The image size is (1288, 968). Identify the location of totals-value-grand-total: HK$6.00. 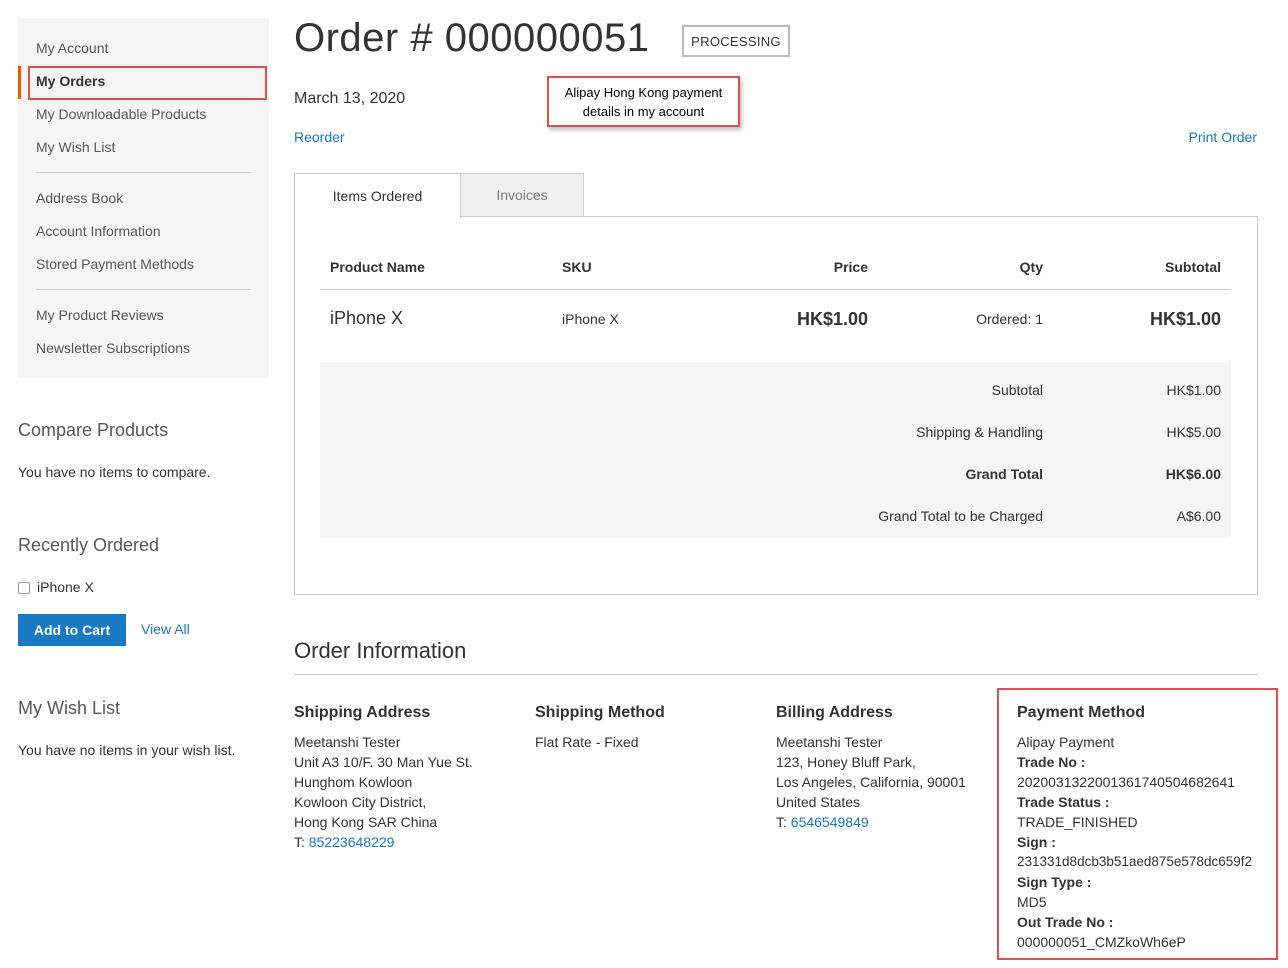
(1193, 474).